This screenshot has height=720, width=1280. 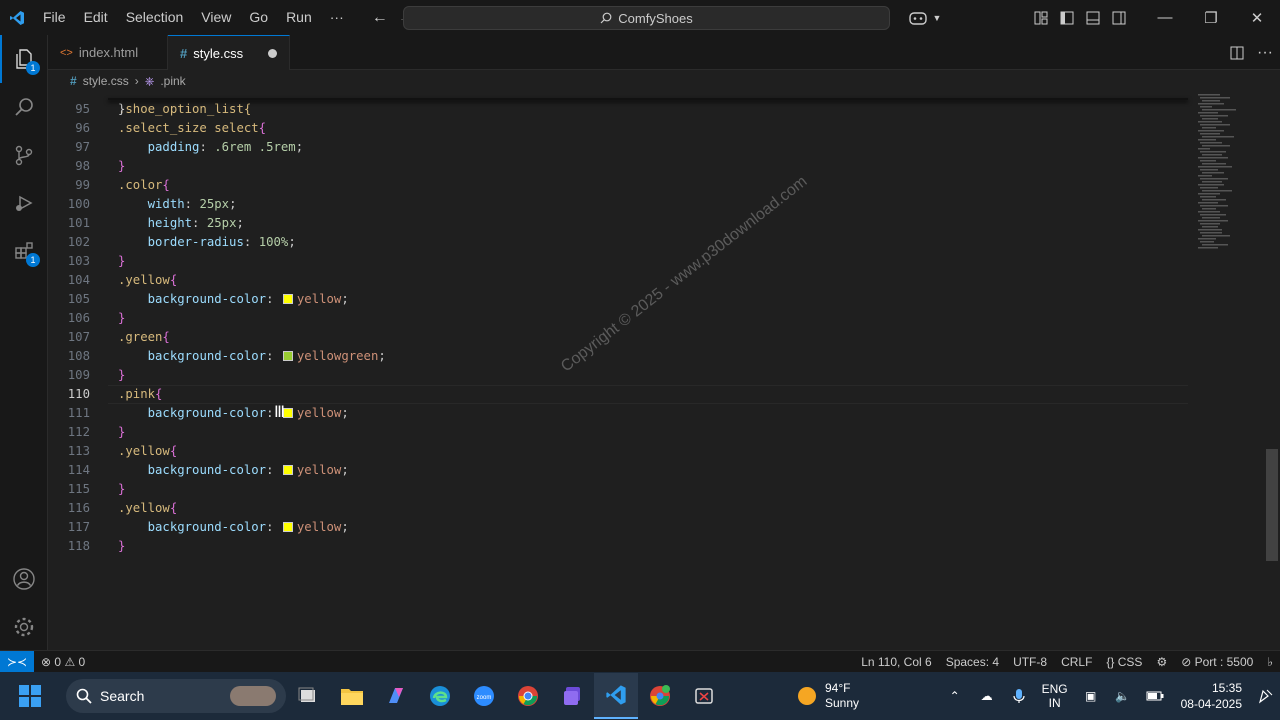 What do you see at coordinates (345, 527) in the screenshot?
I see `code-token: ;` at bounding box center [345, 527].